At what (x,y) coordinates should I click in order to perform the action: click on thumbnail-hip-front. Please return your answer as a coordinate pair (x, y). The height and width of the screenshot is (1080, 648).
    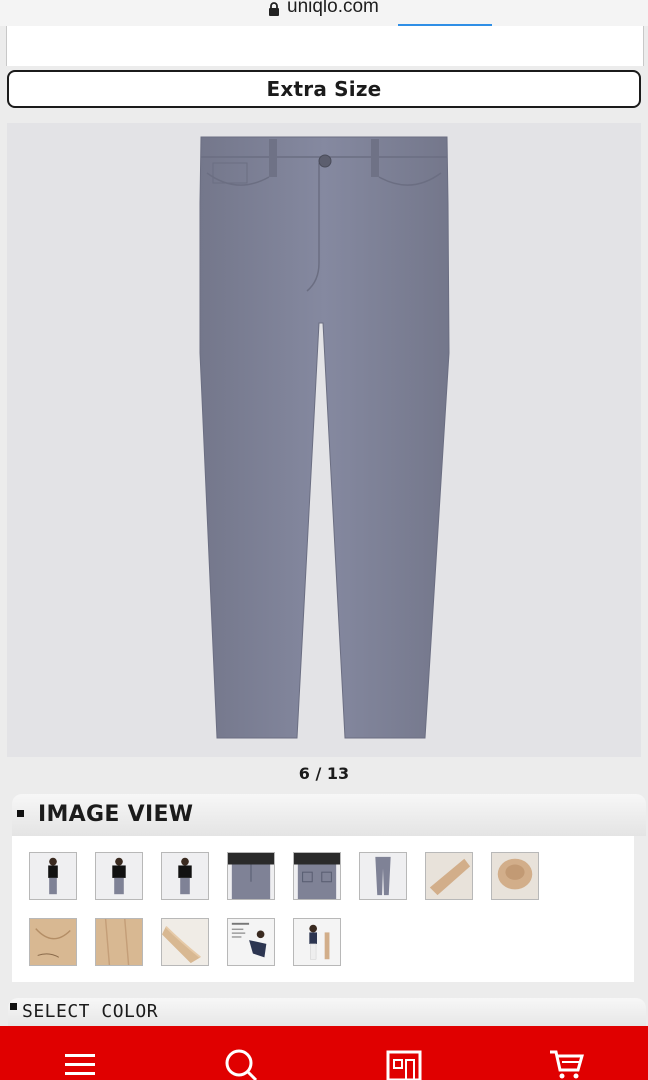
    Looking at the image, I should click on (251, 876).